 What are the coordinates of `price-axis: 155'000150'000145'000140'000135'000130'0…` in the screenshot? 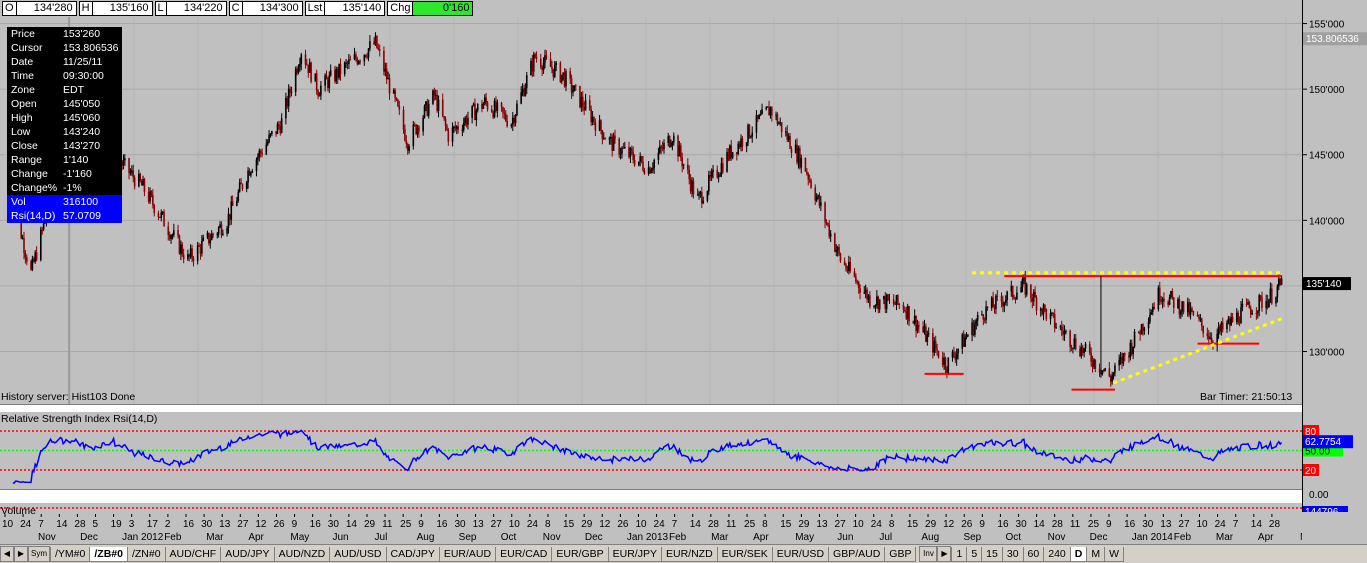 It's located at (1334, 259).